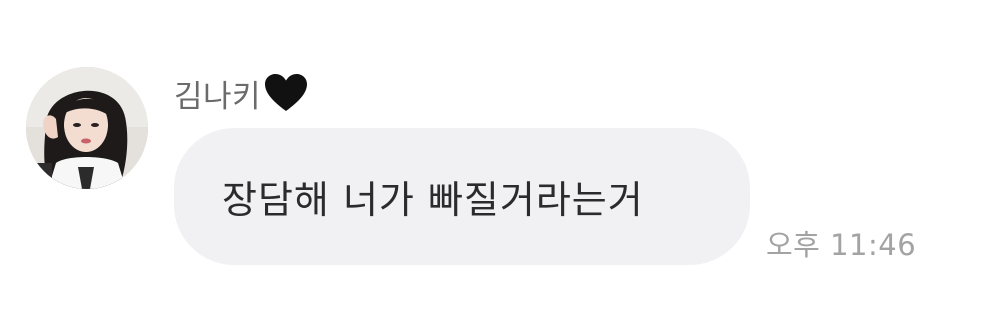 The height and width of the screenshot is (335, 1008). I want to click on sender-name: 김나키, so click(218, 96).